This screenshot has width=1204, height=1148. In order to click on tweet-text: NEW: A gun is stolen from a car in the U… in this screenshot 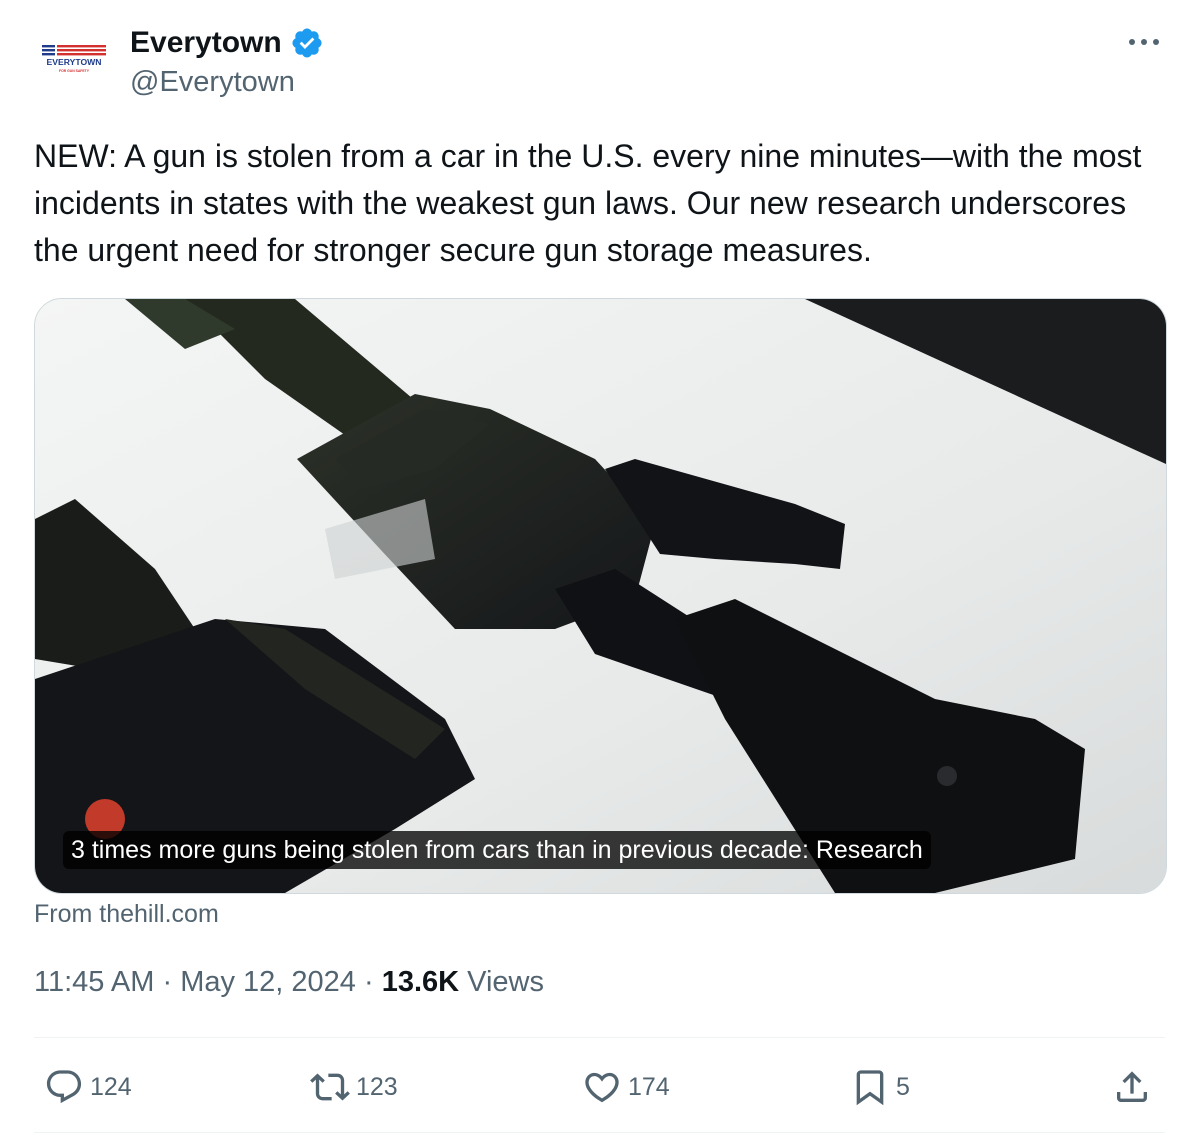, I will do `click(588, 203)`.